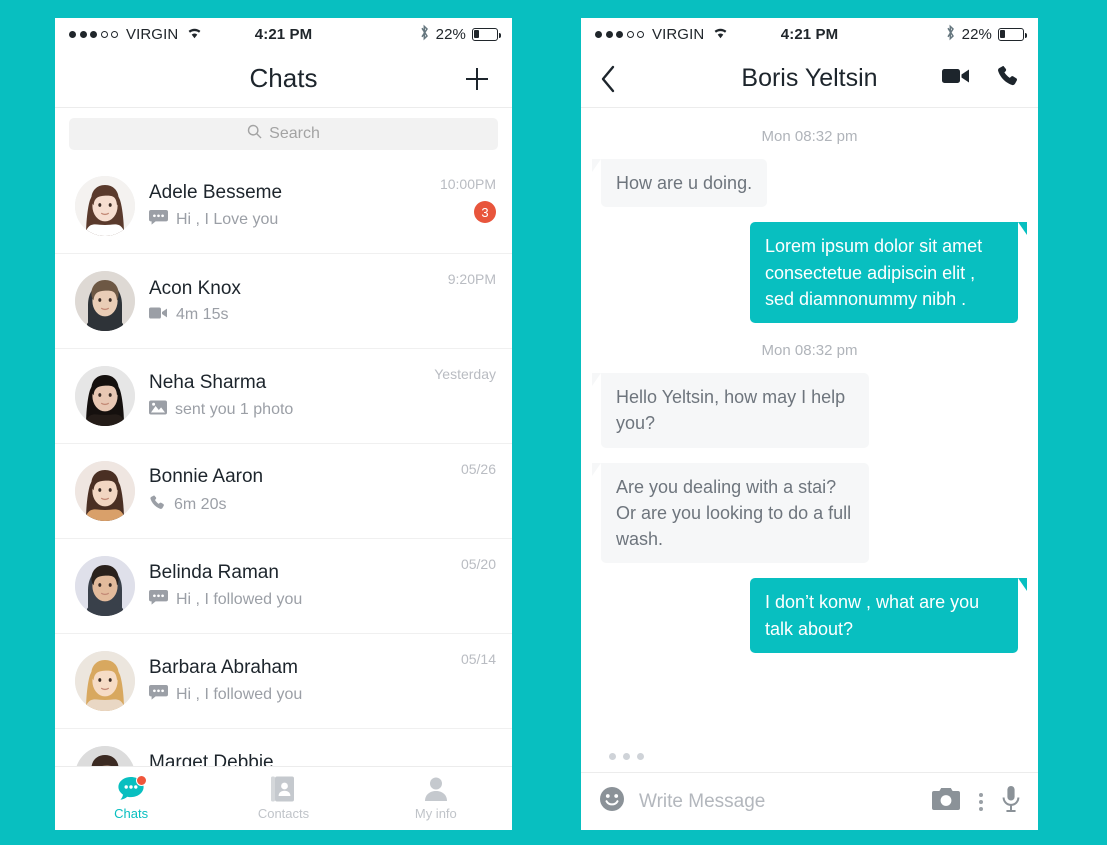  I want to click on search-input: Search, so click(283, 134).